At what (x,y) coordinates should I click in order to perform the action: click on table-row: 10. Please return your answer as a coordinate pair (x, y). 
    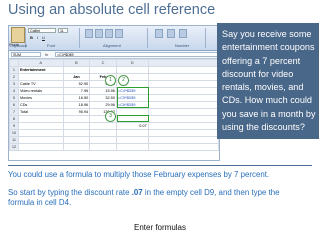
    Looking at the image, I should click on (114, 133).